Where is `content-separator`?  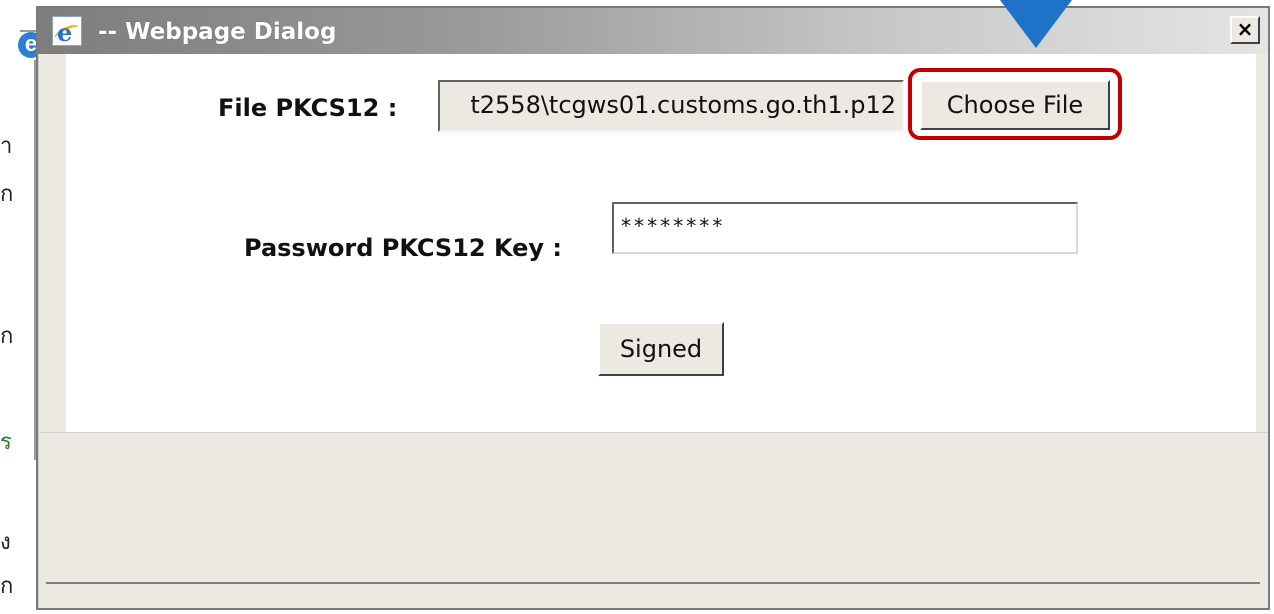
content-separator is located at coordinates (653, 432).